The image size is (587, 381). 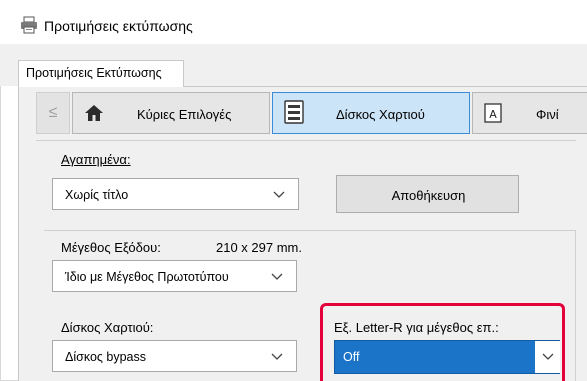 I want to click on save-button-label: Αποθήκευση, so click(x=428, y=195).